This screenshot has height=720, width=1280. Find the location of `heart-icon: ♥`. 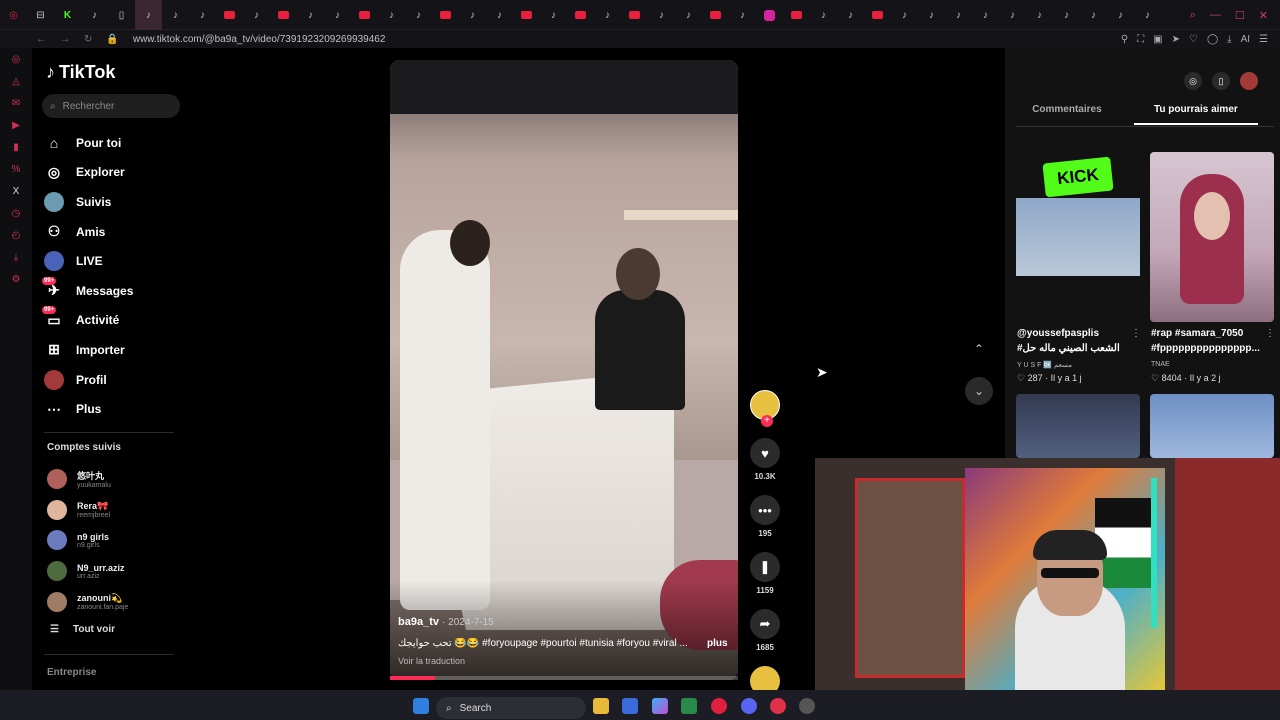

heart-icon: ♥ is located at coordinates (765, 453).